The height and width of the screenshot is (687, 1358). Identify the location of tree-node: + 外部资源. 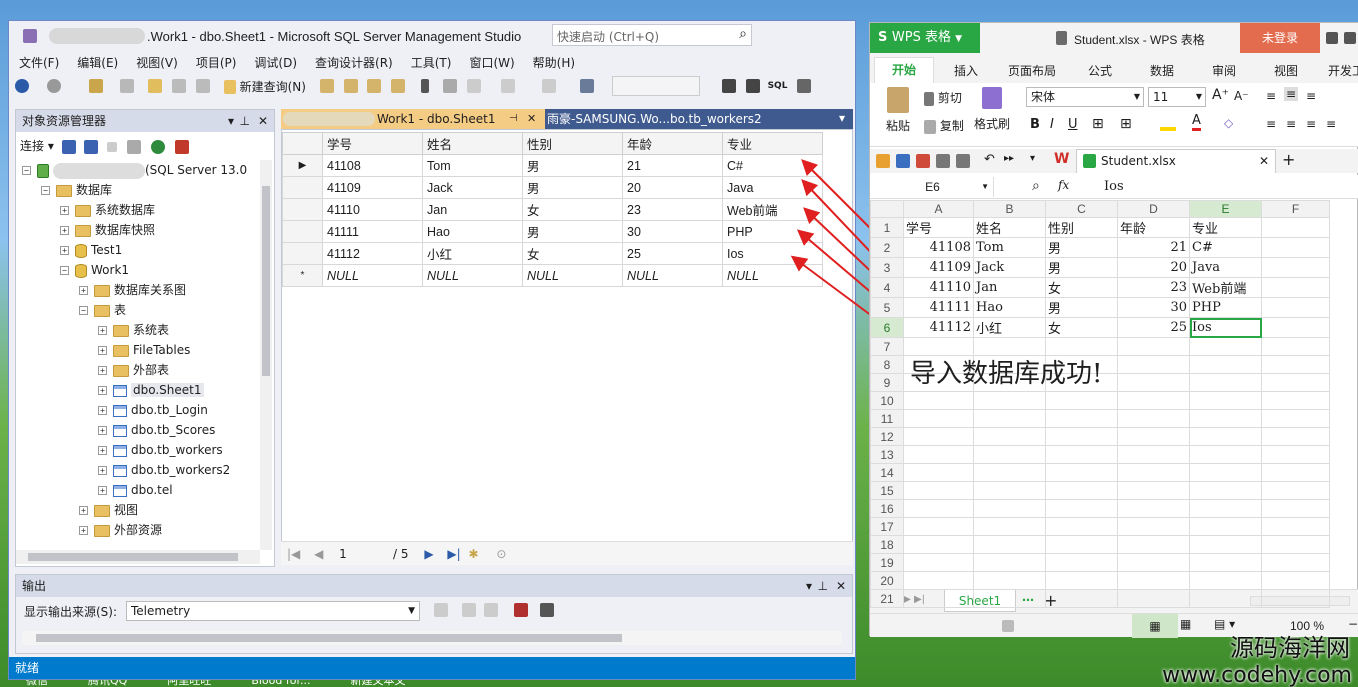
(141, 530).